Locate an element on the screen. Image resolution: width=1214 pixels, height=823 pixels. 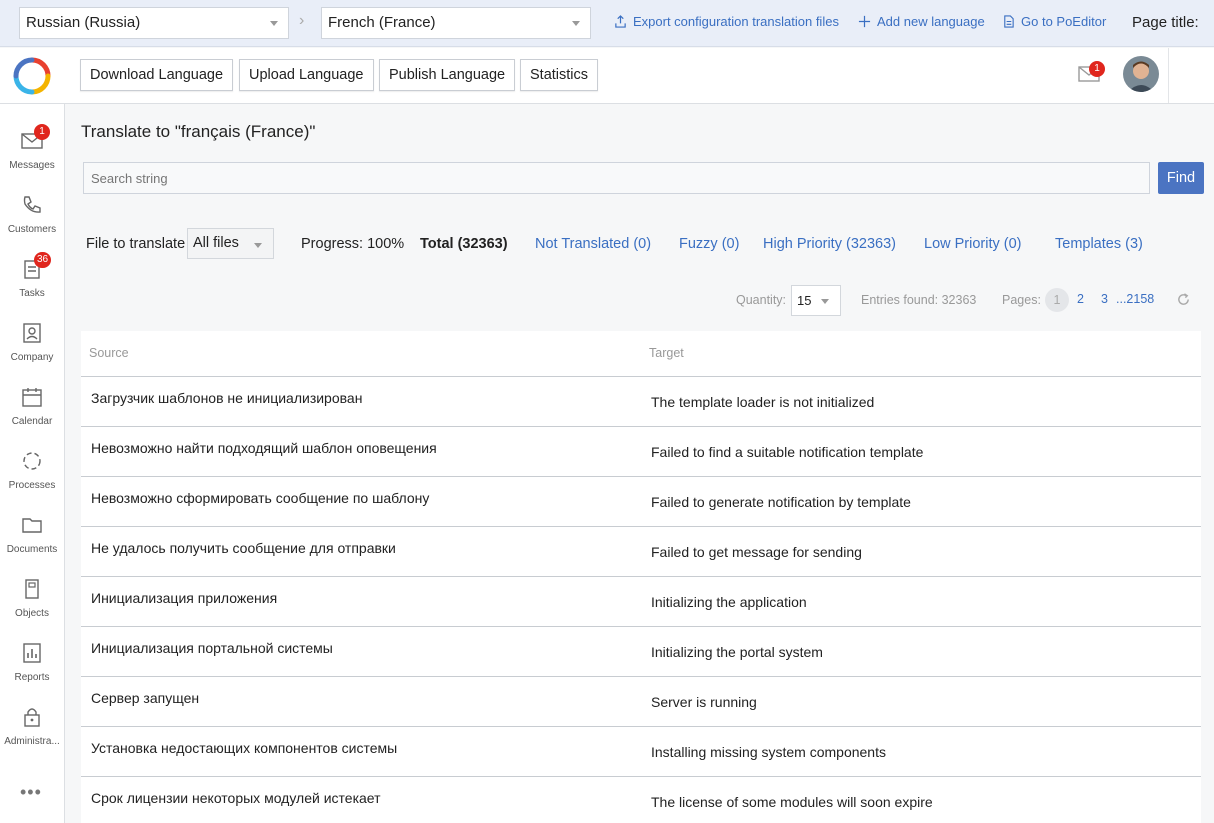
table-header: Source Target is located at coordinates (641, 354).